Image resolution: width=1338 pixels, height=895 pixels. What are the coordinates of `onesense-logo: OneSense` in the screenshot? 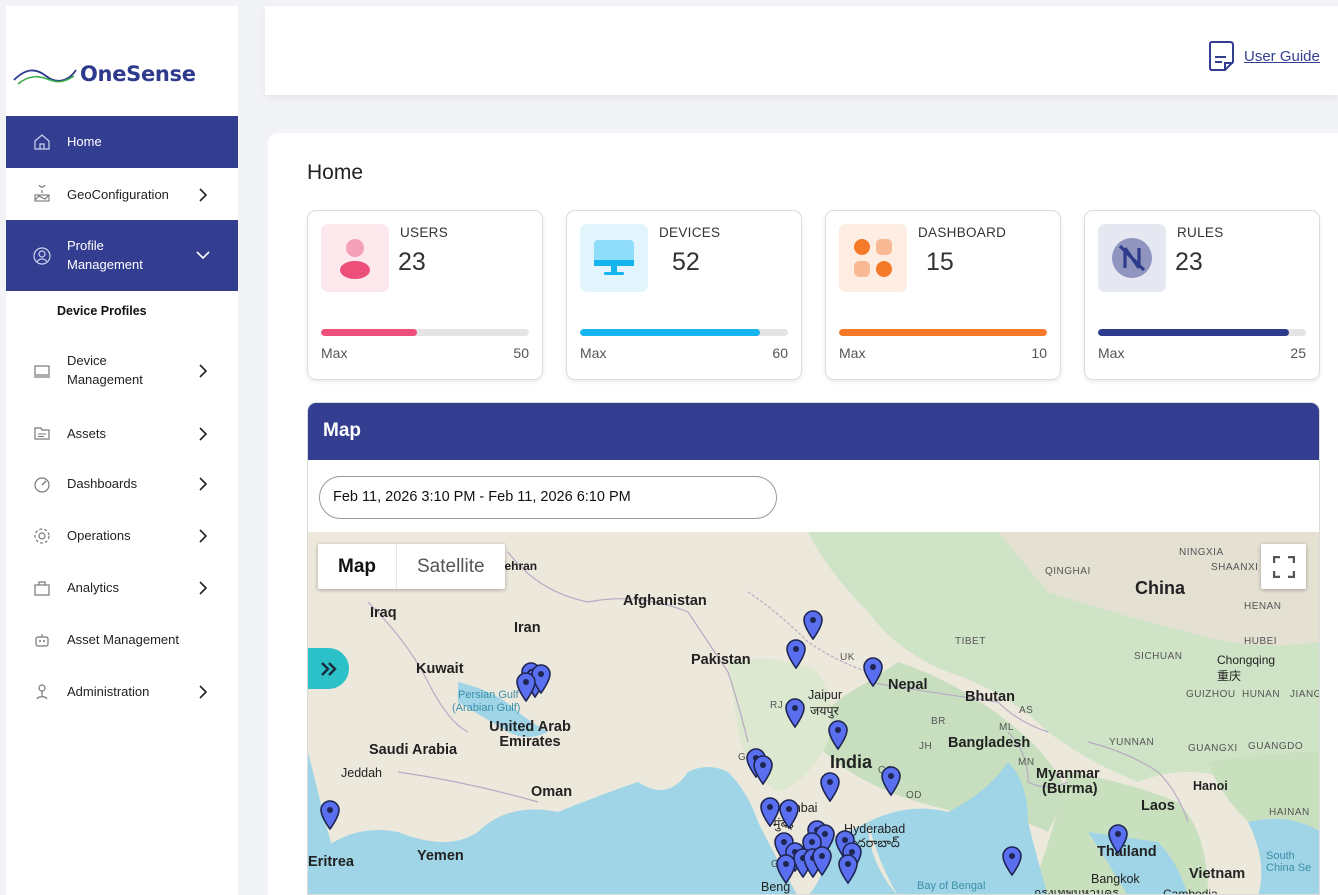 It's located at (112, 74).